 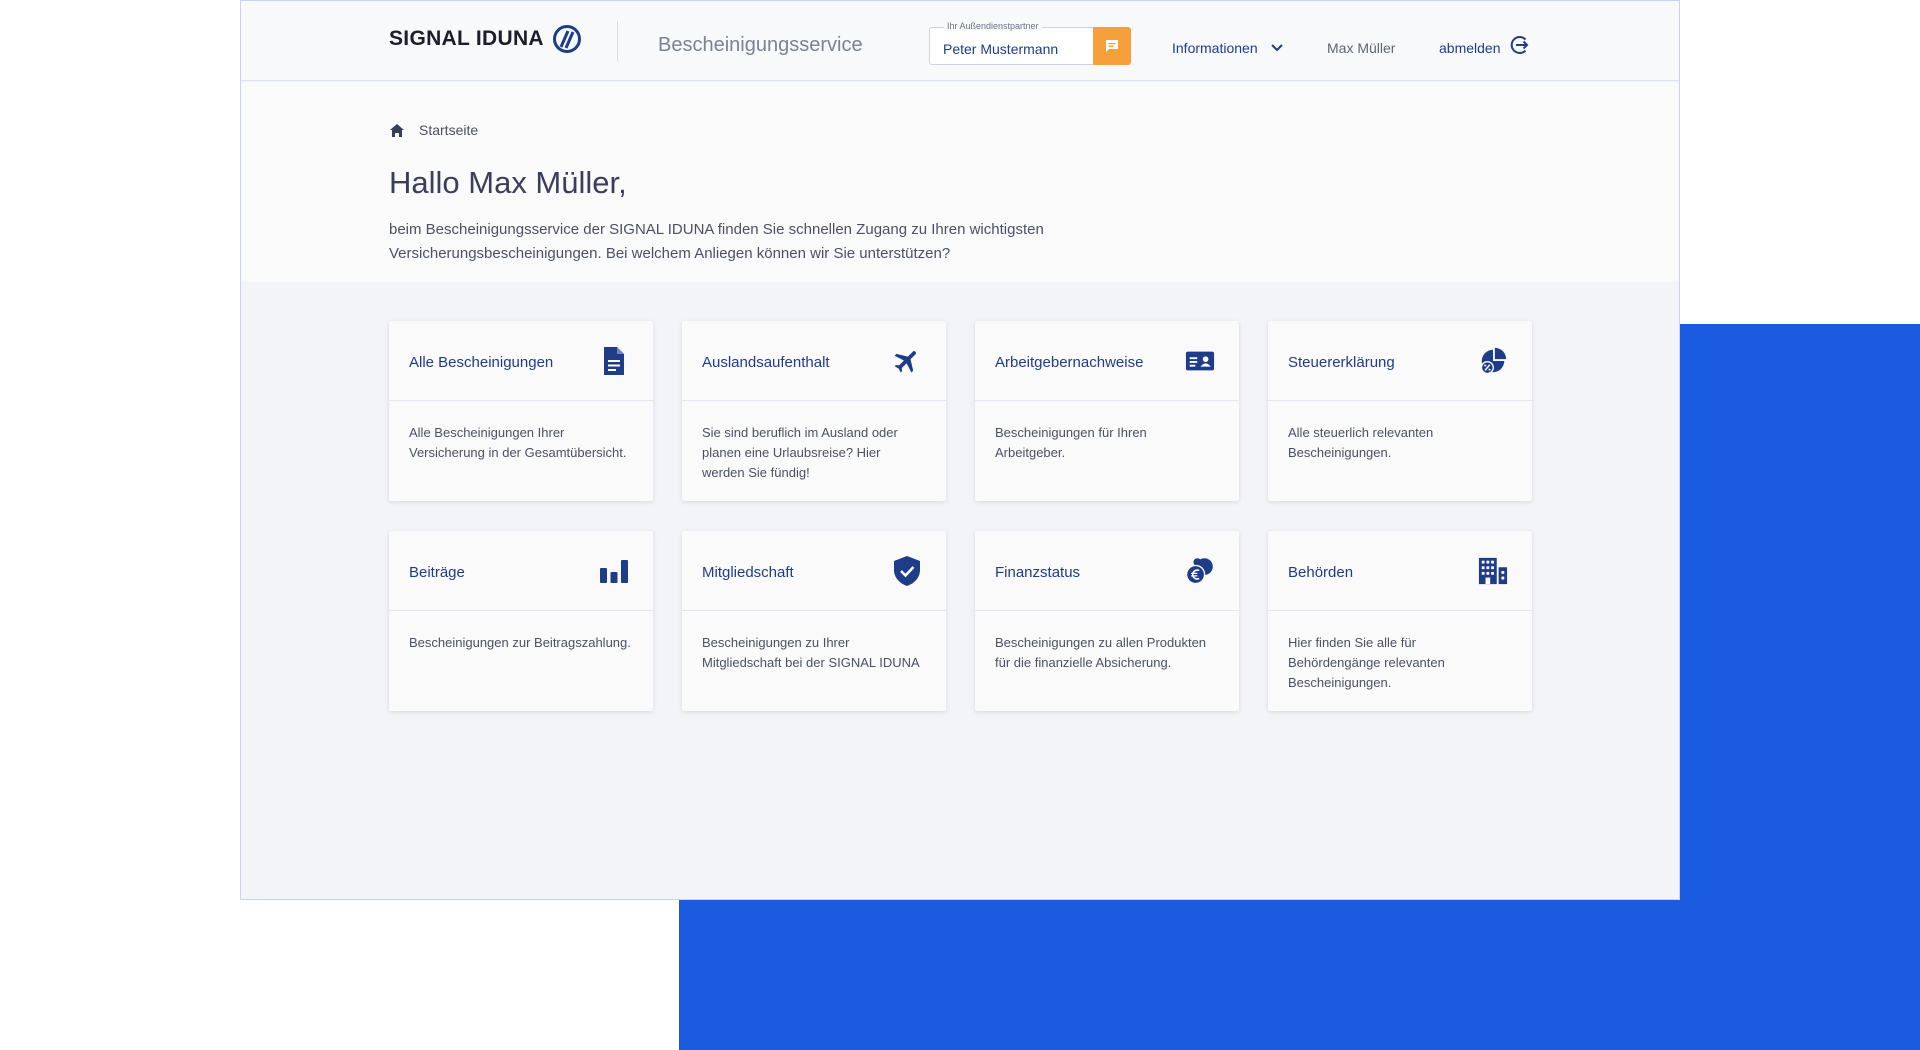 I want to click on partner-field: Ihr Außendienstpartner Peter Mustermann, so click(x=1011, y=43).